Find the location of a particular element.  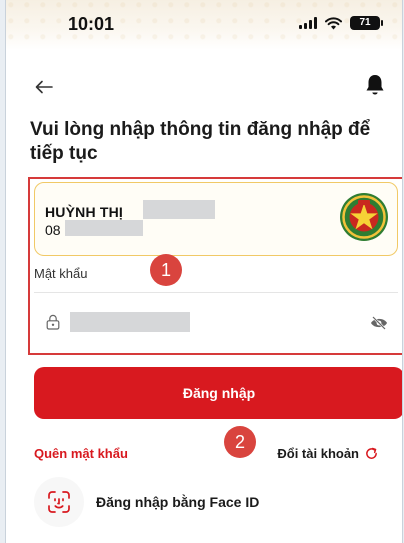

account-name: HUỲNH THỊ is located at coordinates (84, 212).